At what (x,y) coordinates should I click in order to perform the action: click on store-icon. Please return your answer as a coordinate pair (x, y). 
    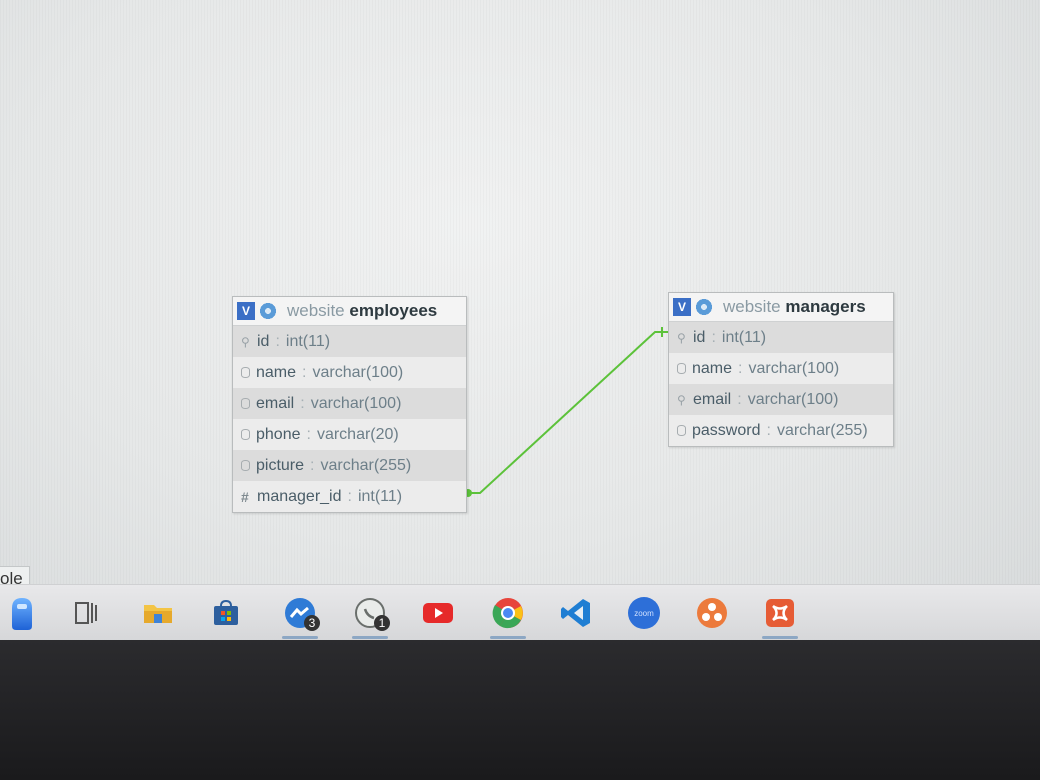
    Looking at the image, I should click on (226, 612).